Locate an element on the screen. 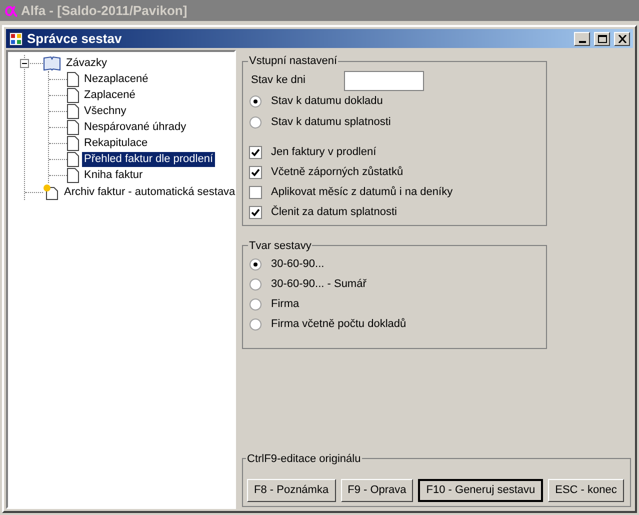  tree-item: Přehled faktur dle prodlení is located at coordinates (149, 159).